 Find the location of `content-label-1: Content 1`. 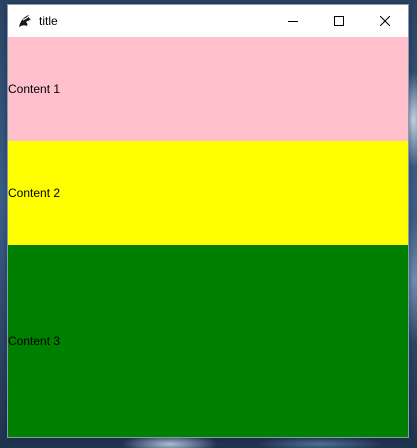

content-label-1: Content 1 is located at coordinates (34, 89).